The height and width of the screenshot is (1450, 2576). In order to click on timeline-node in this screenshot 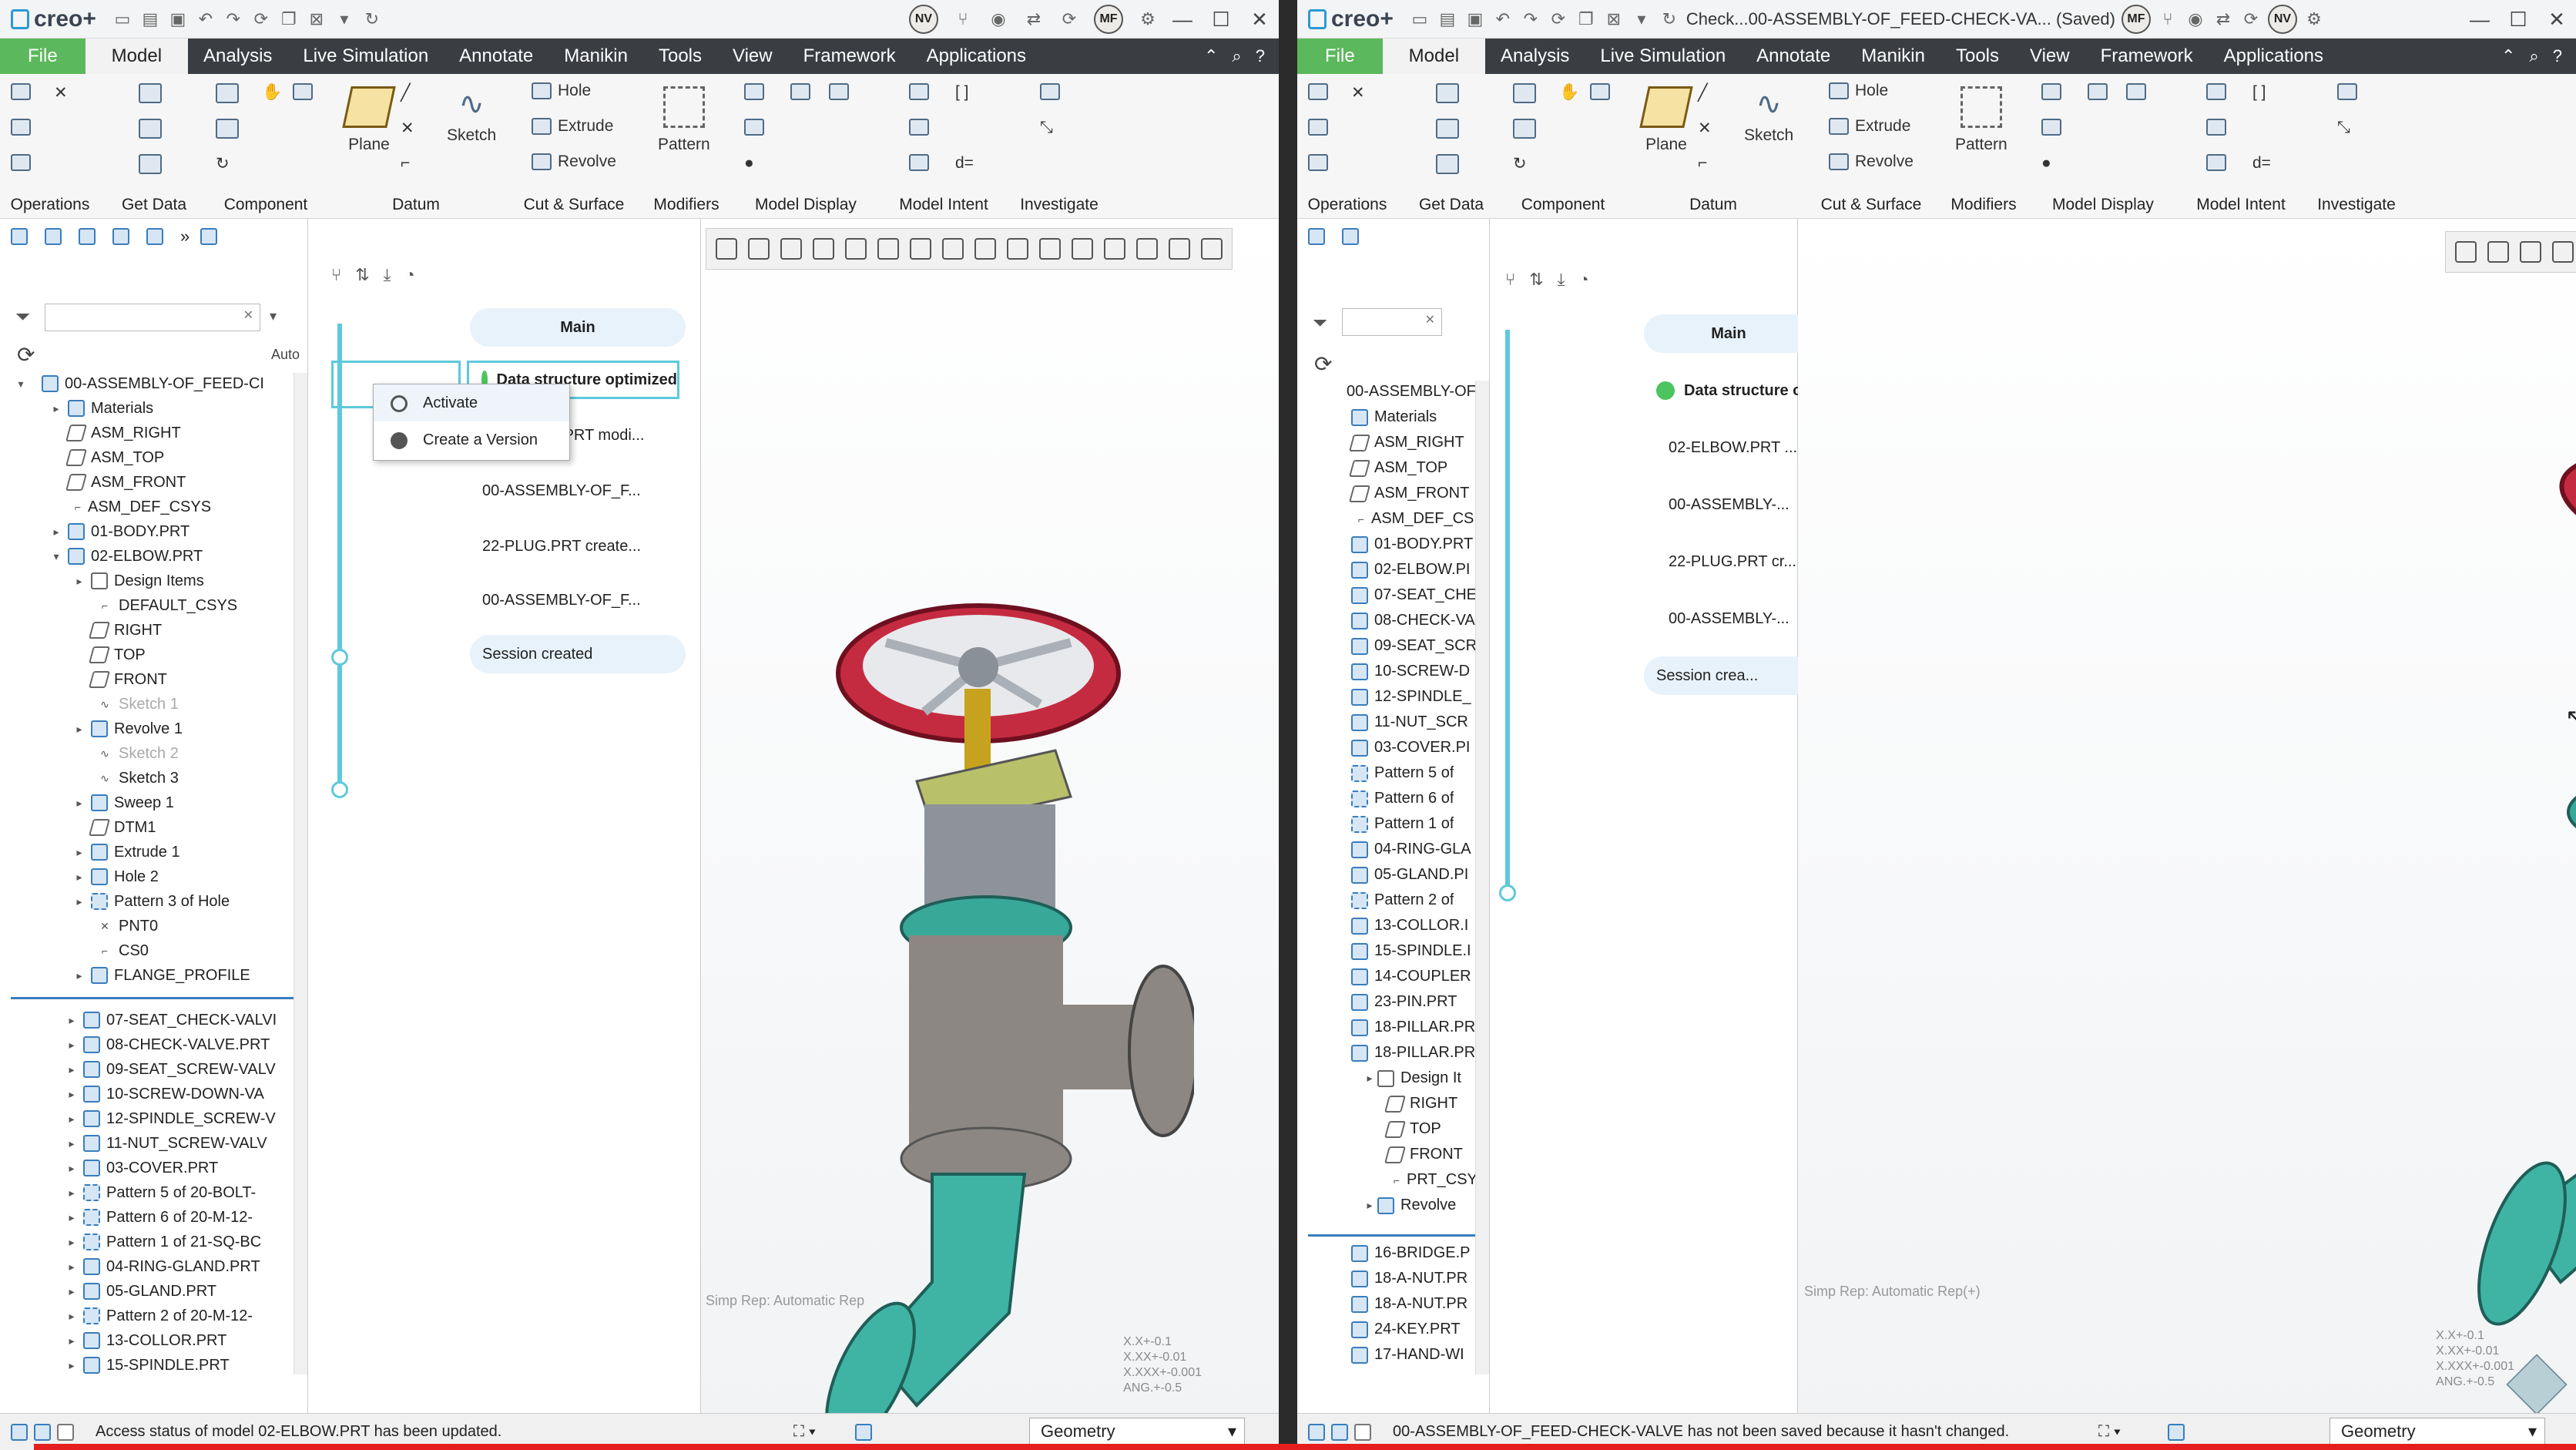, I will do `click(1507, 892)`.